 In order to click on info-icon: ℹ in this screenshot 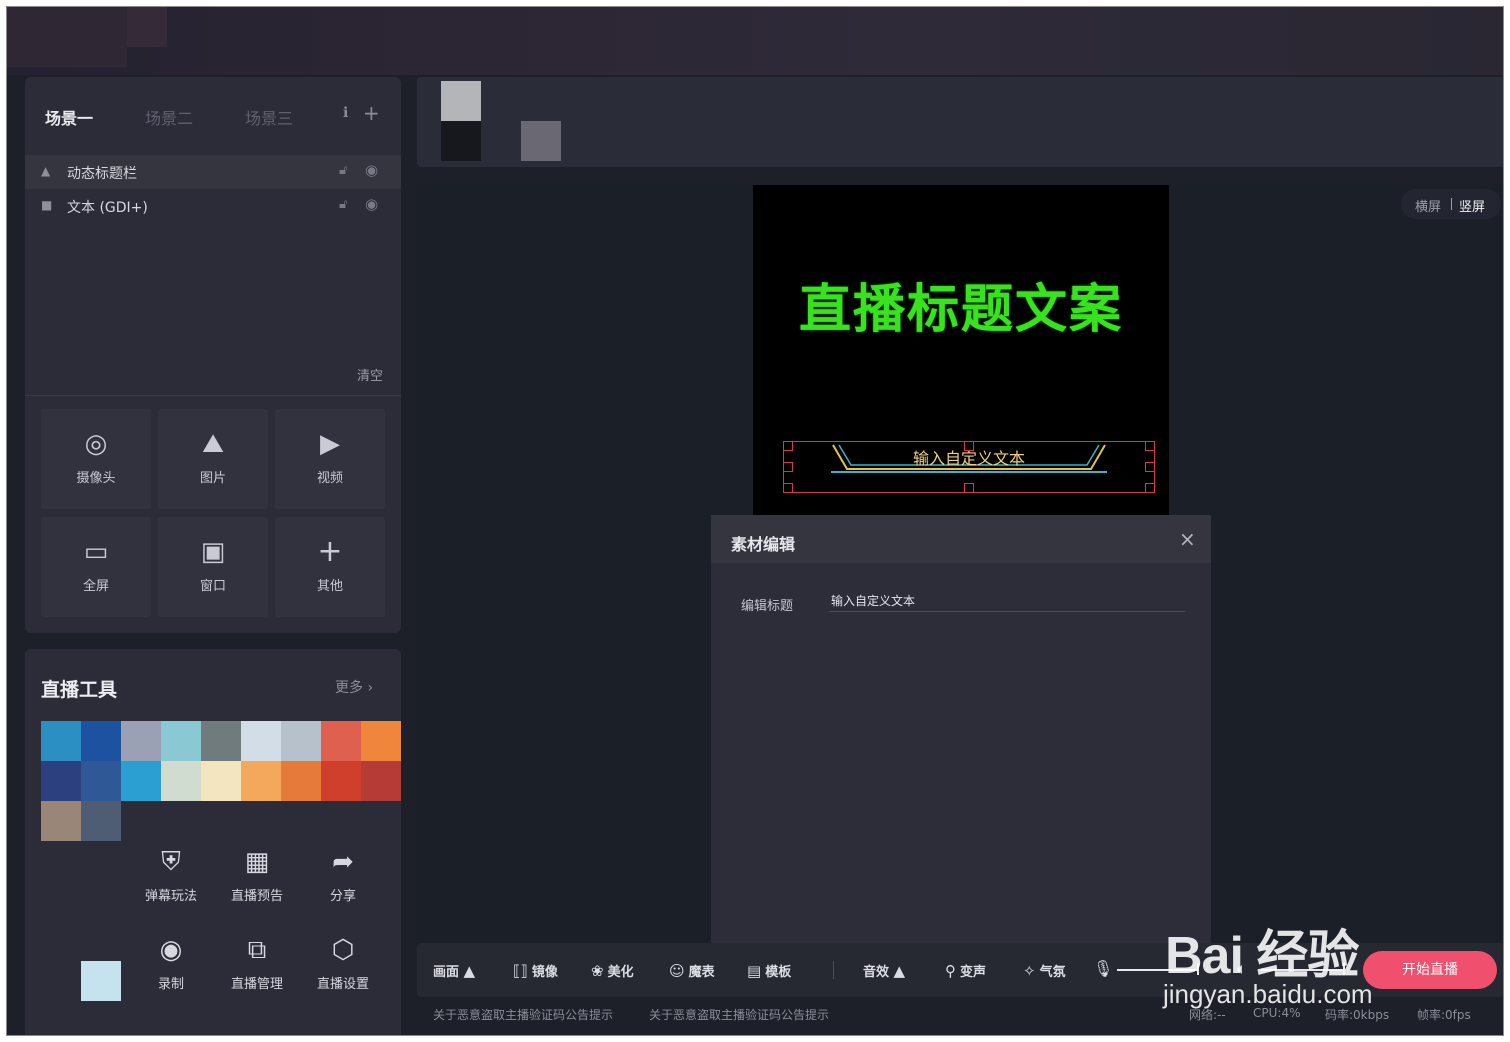, I will do `click(345, 113)`.